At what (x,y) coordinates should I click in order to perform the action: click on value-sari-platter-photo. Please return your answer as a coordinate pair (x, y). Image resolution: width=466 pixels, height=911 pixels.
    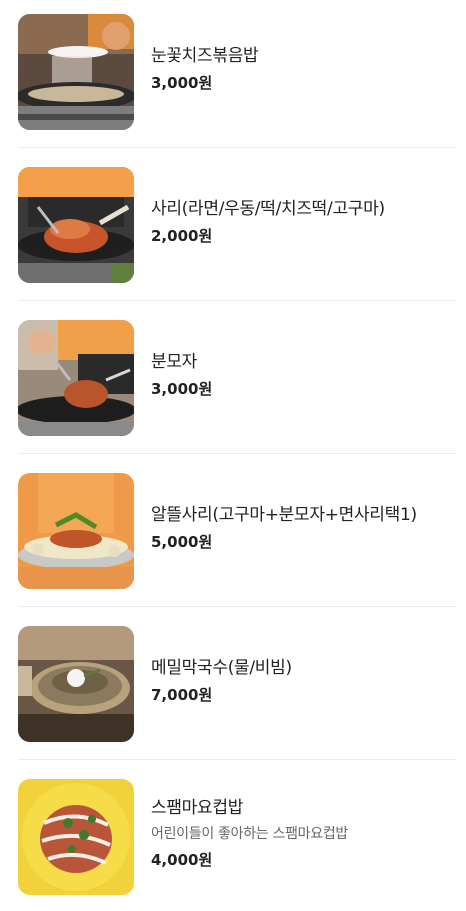
    Looking at the image, I should click on (76, 531).